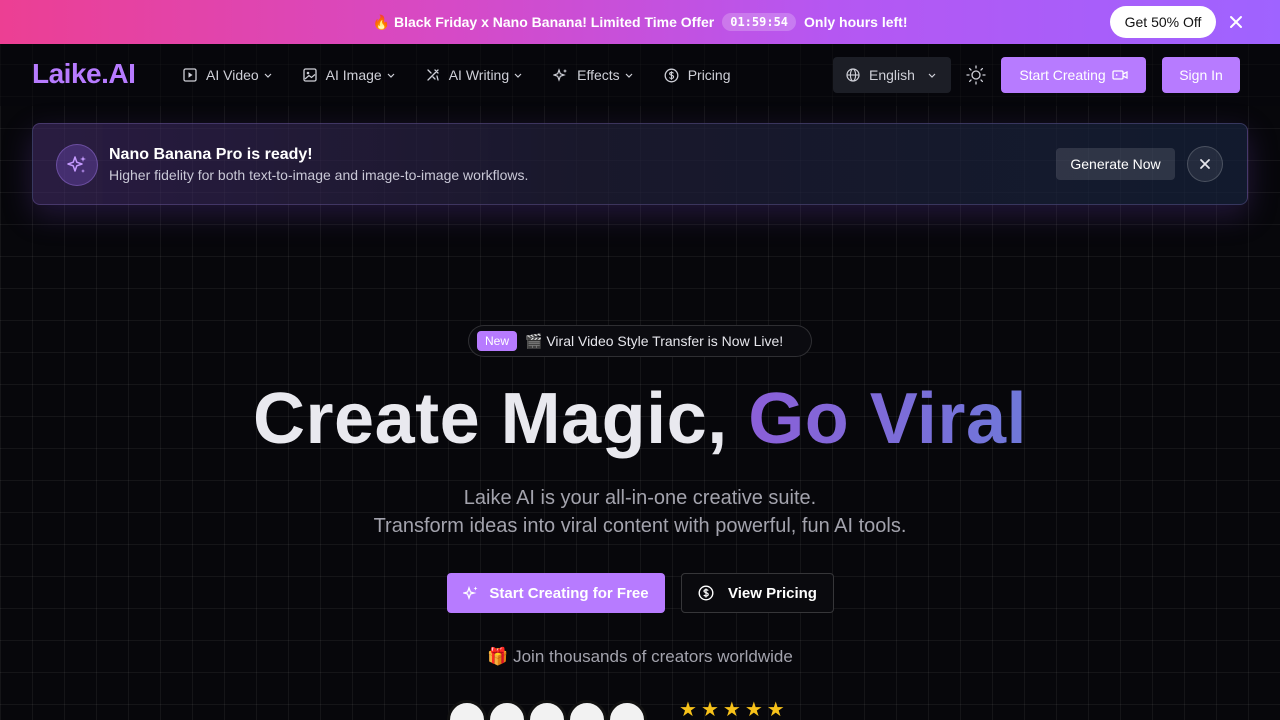 The width and height of the screenshot is (1280, 720). I want to click on nav-item-ai-writing: AI Writing, so click(474, 75).